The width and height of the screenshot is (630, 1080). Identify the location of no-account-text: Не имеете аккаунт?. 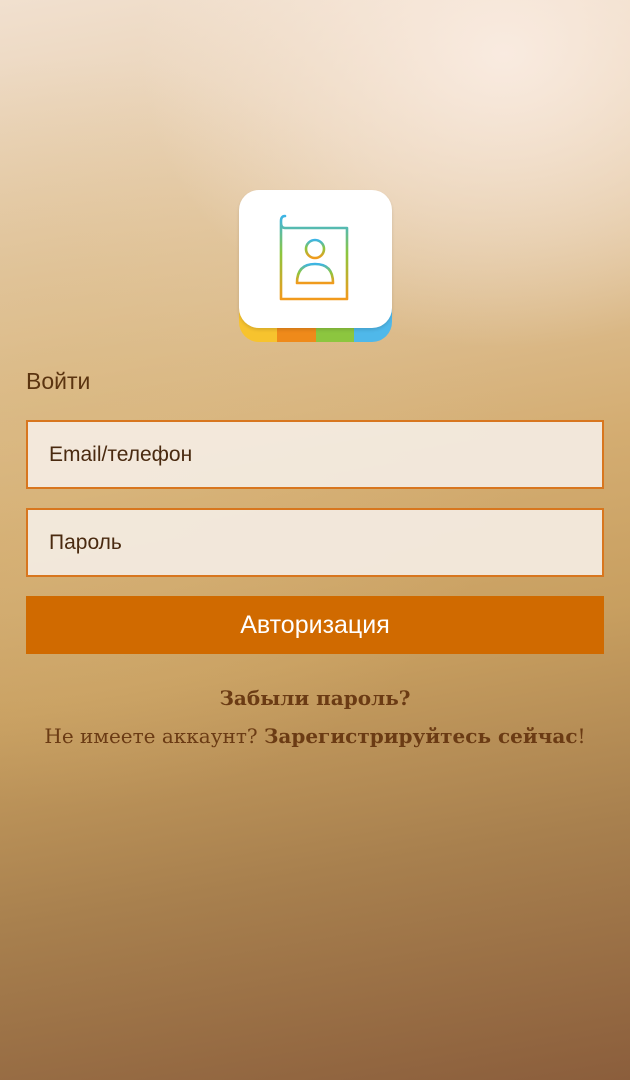
(151, 736).